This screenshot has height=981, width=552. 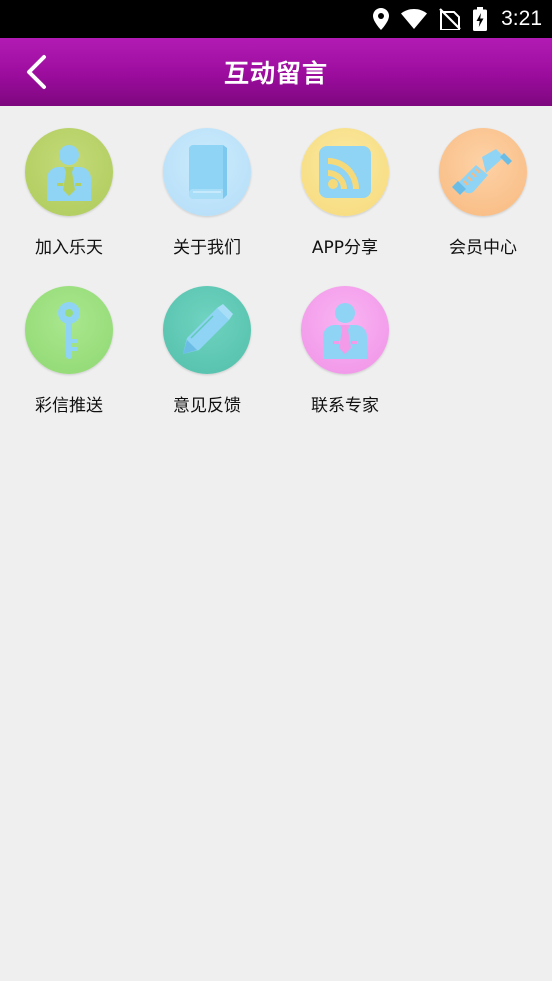 I want to click on menu-item-label: APP分享, so click(x=345, y=248).